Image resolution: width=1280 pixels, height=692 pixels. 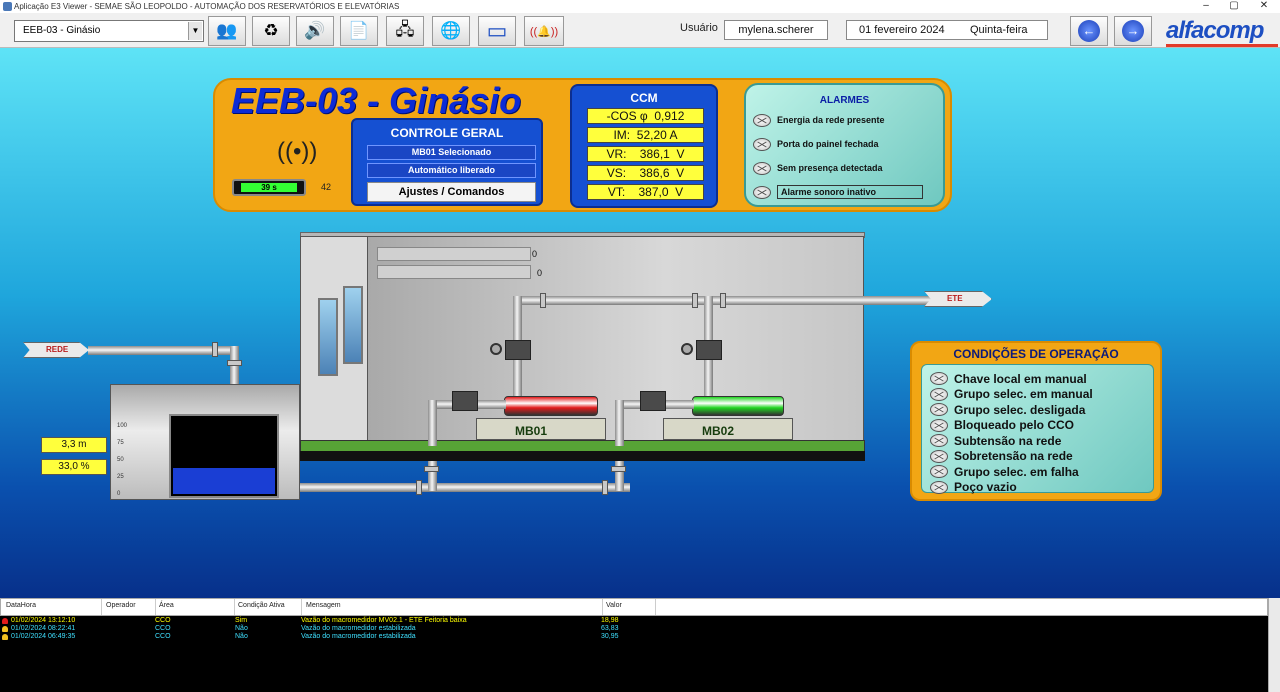 What do you see at coordinates (195, 31) in the screenshot?
I see `chevron-down-icon: ▼` at bounding box center [195, 31].